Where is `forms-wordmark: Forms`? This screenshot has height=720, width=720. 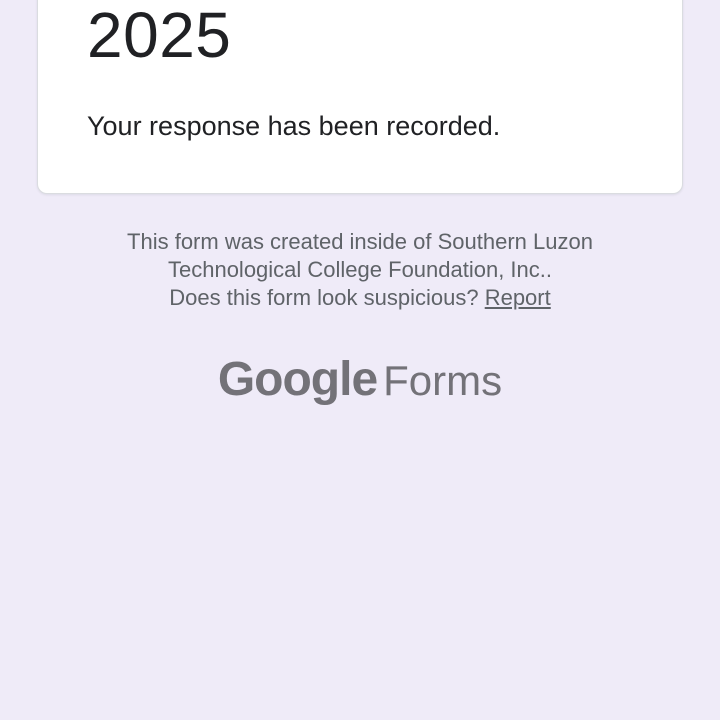 forms-wordmark: Forms is located at coordinates (443, 380).